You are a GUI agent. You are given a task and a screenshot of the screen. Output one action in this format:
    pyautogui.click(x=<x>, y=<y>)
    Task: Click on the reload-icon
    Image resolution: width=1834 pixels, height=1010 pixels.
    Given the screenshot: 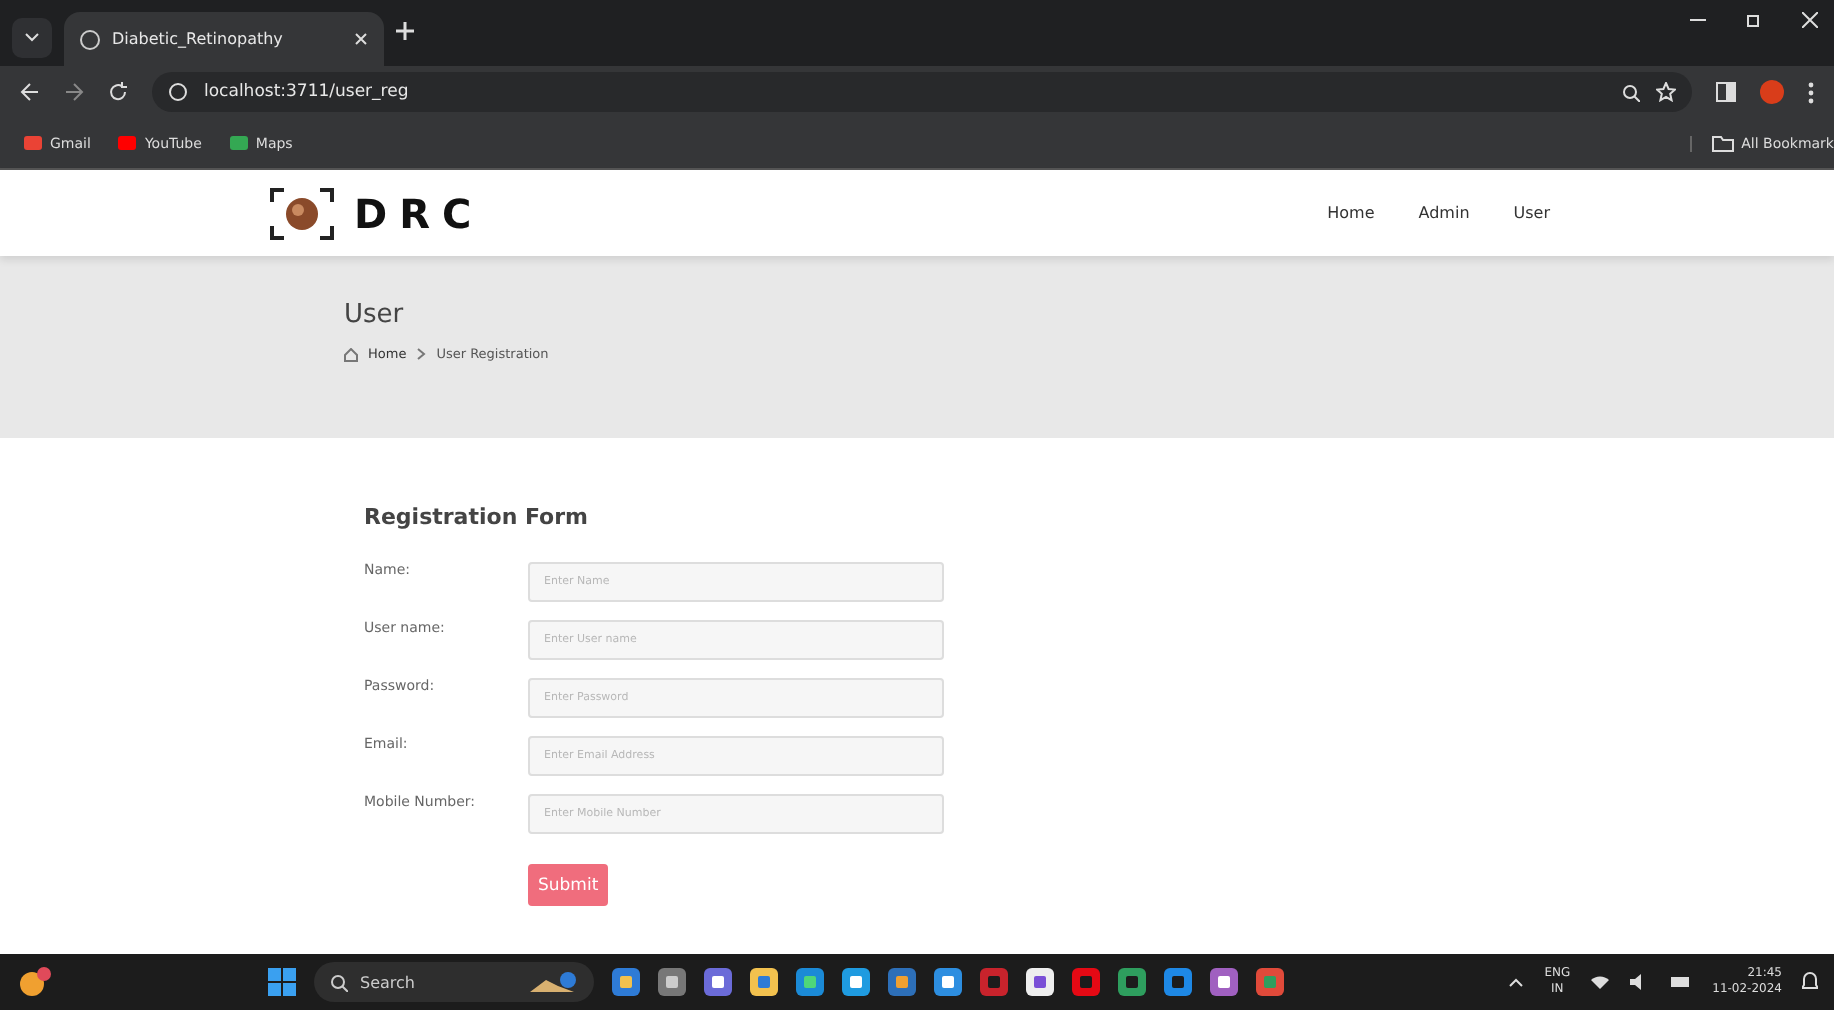 What is the action you would take?
    pyautogui.click(x=118, y=92)
    